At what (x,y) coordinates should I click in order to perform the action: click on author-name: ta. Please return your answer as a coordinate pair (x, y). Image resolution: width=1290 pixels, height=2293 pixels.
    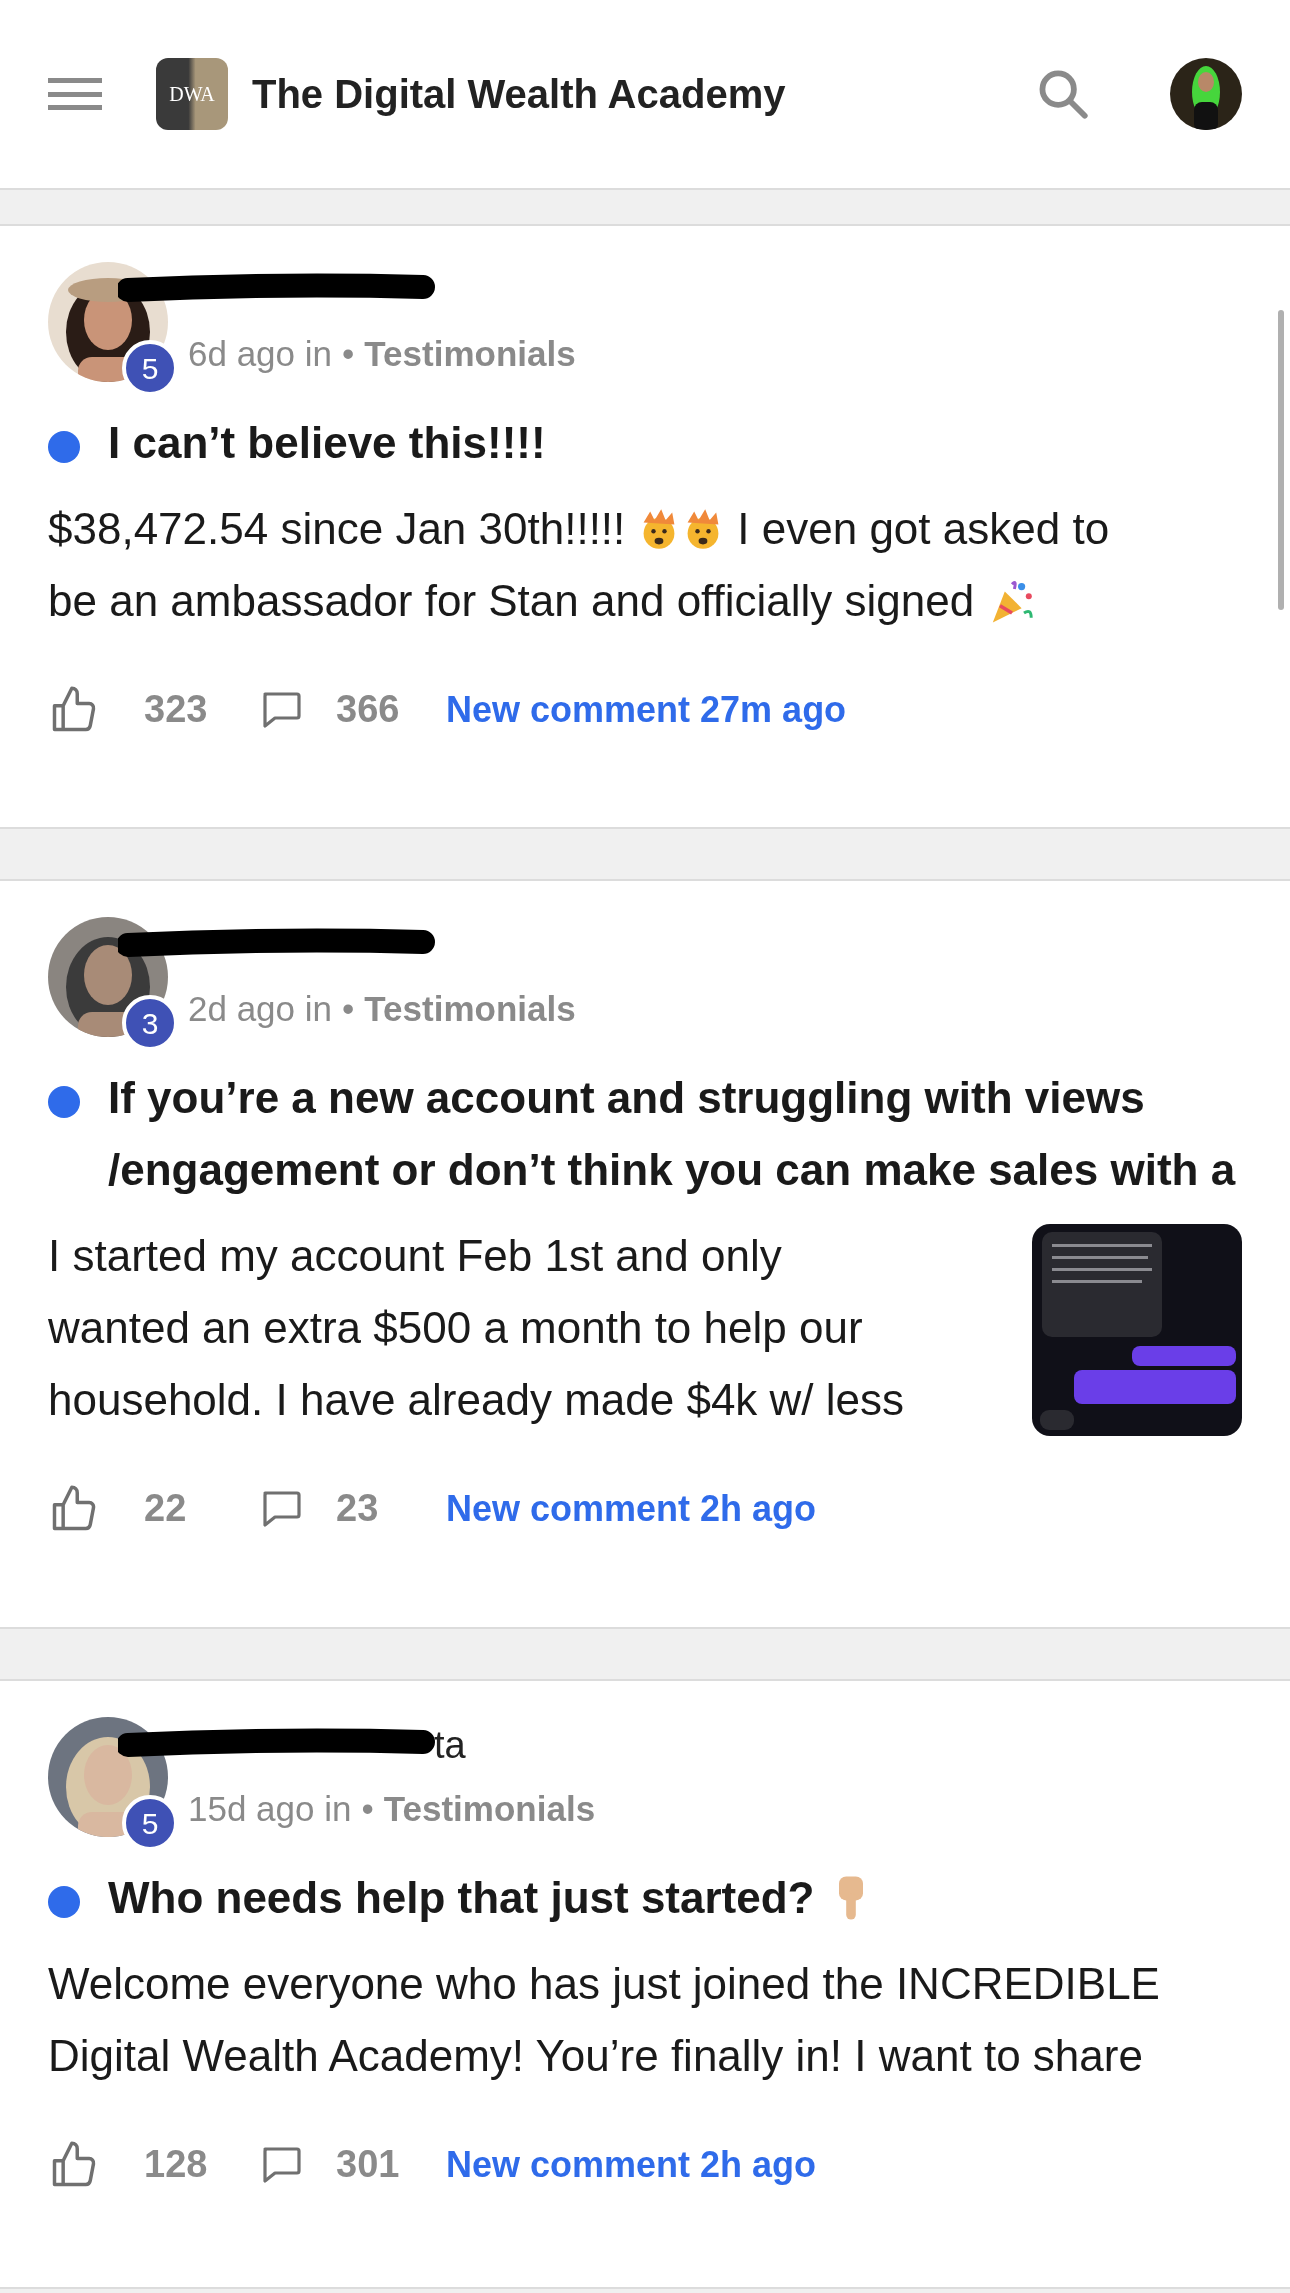
    Looking at the image, I should click on (450, 1745).